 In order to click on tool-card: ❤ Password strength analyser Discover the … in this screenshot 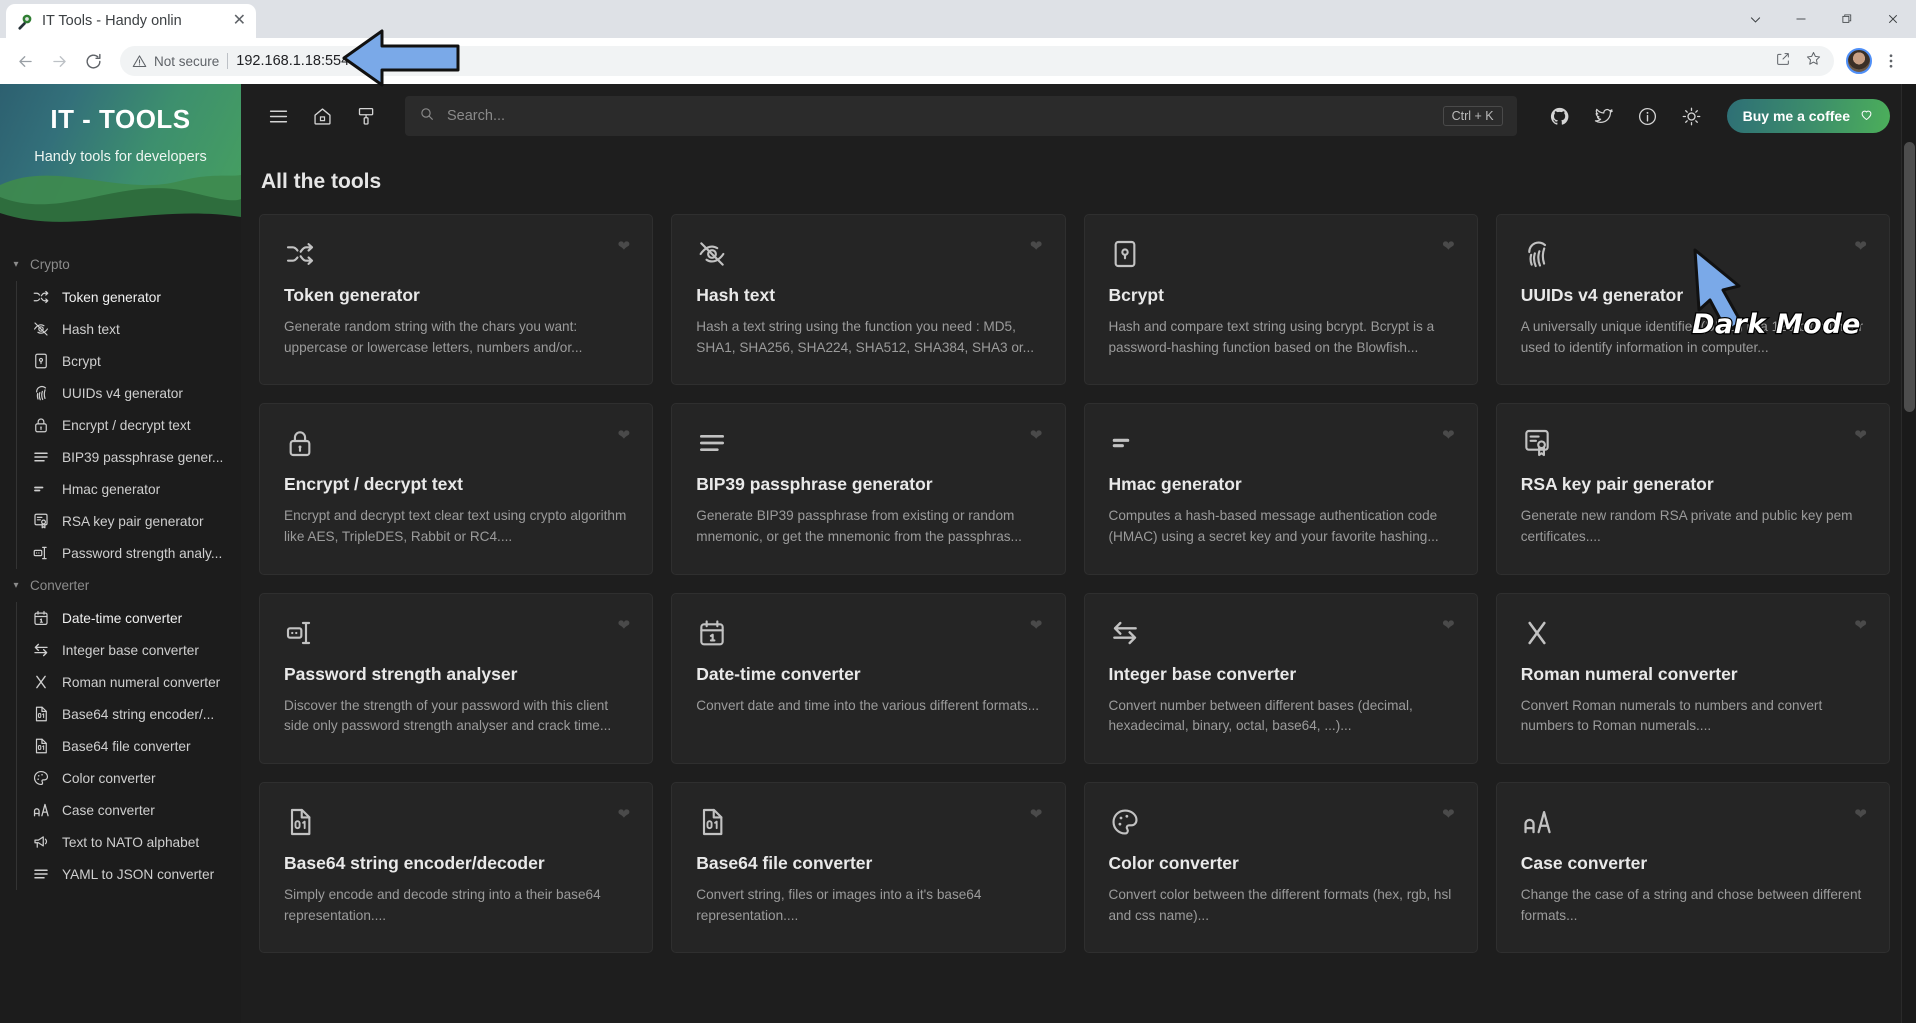, I will do `click(456, 678)`.